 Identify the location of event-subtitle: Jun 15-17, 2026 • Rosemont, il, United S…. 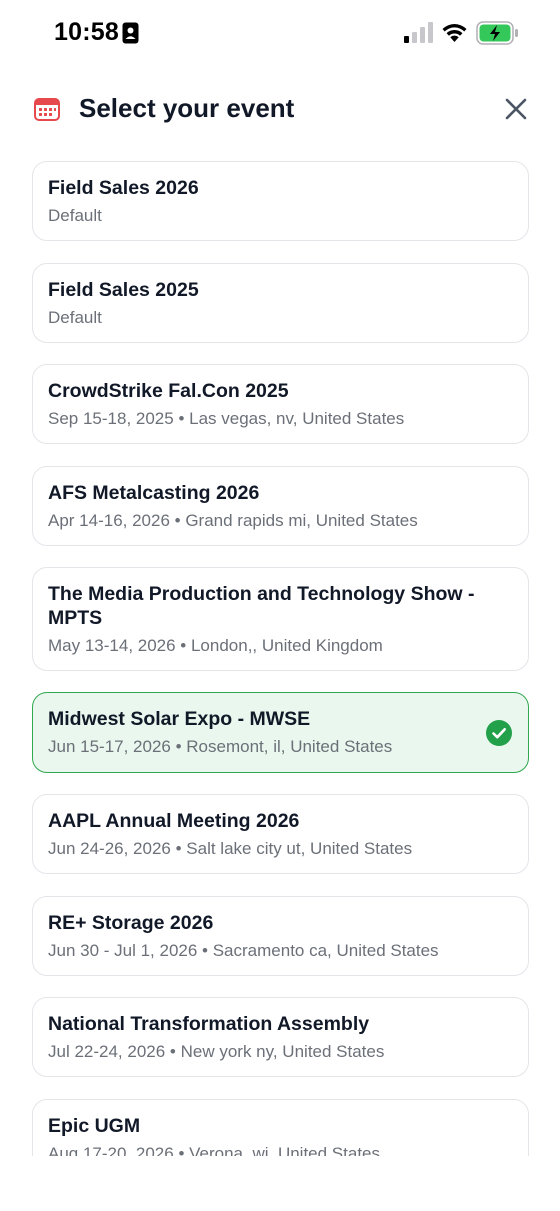
(220, 746).